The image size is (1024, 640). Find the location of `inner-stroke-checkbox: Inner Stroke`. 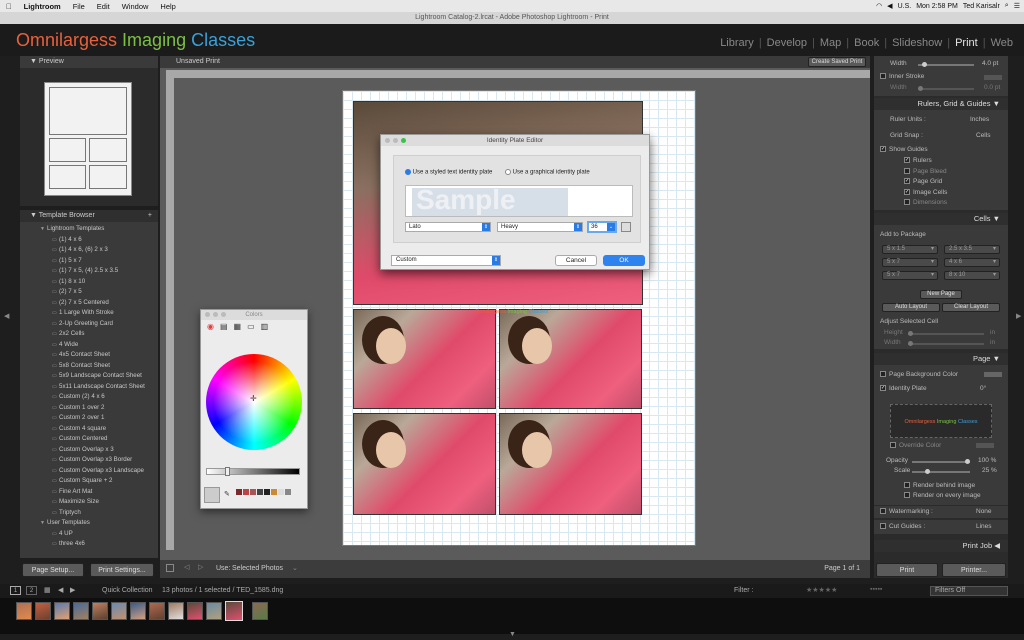

inner-stroke-checkbox: Inner Stroke is located at coordinates (902, 76).